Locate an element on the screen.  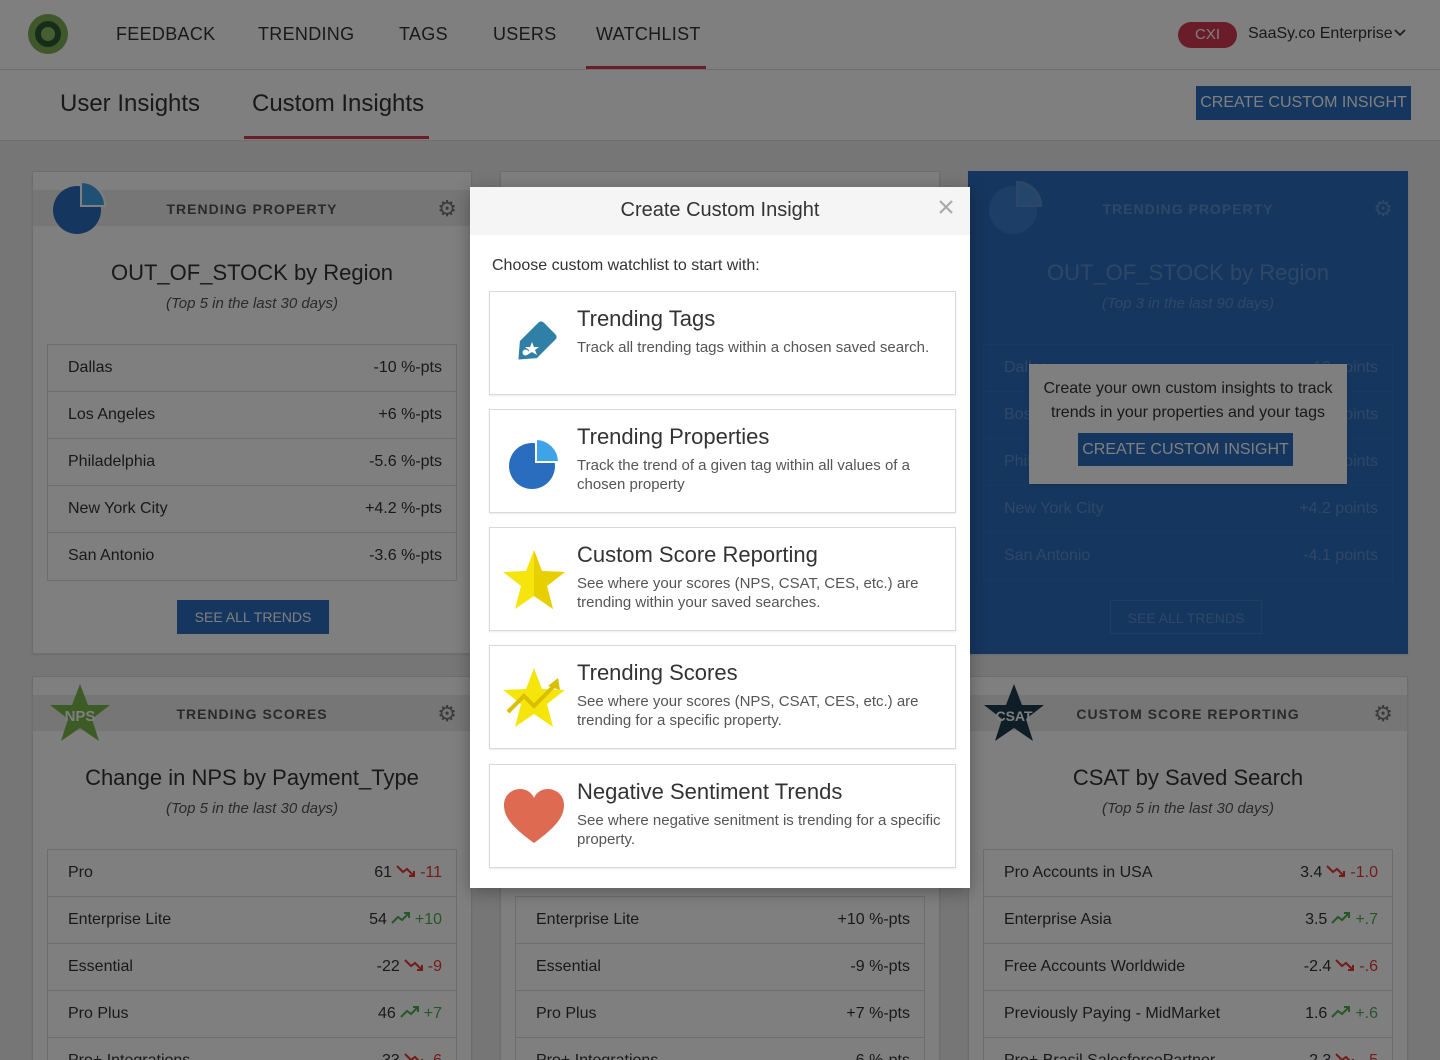
modal-title: Create Custom Insight is located at coordinates (720, 210).